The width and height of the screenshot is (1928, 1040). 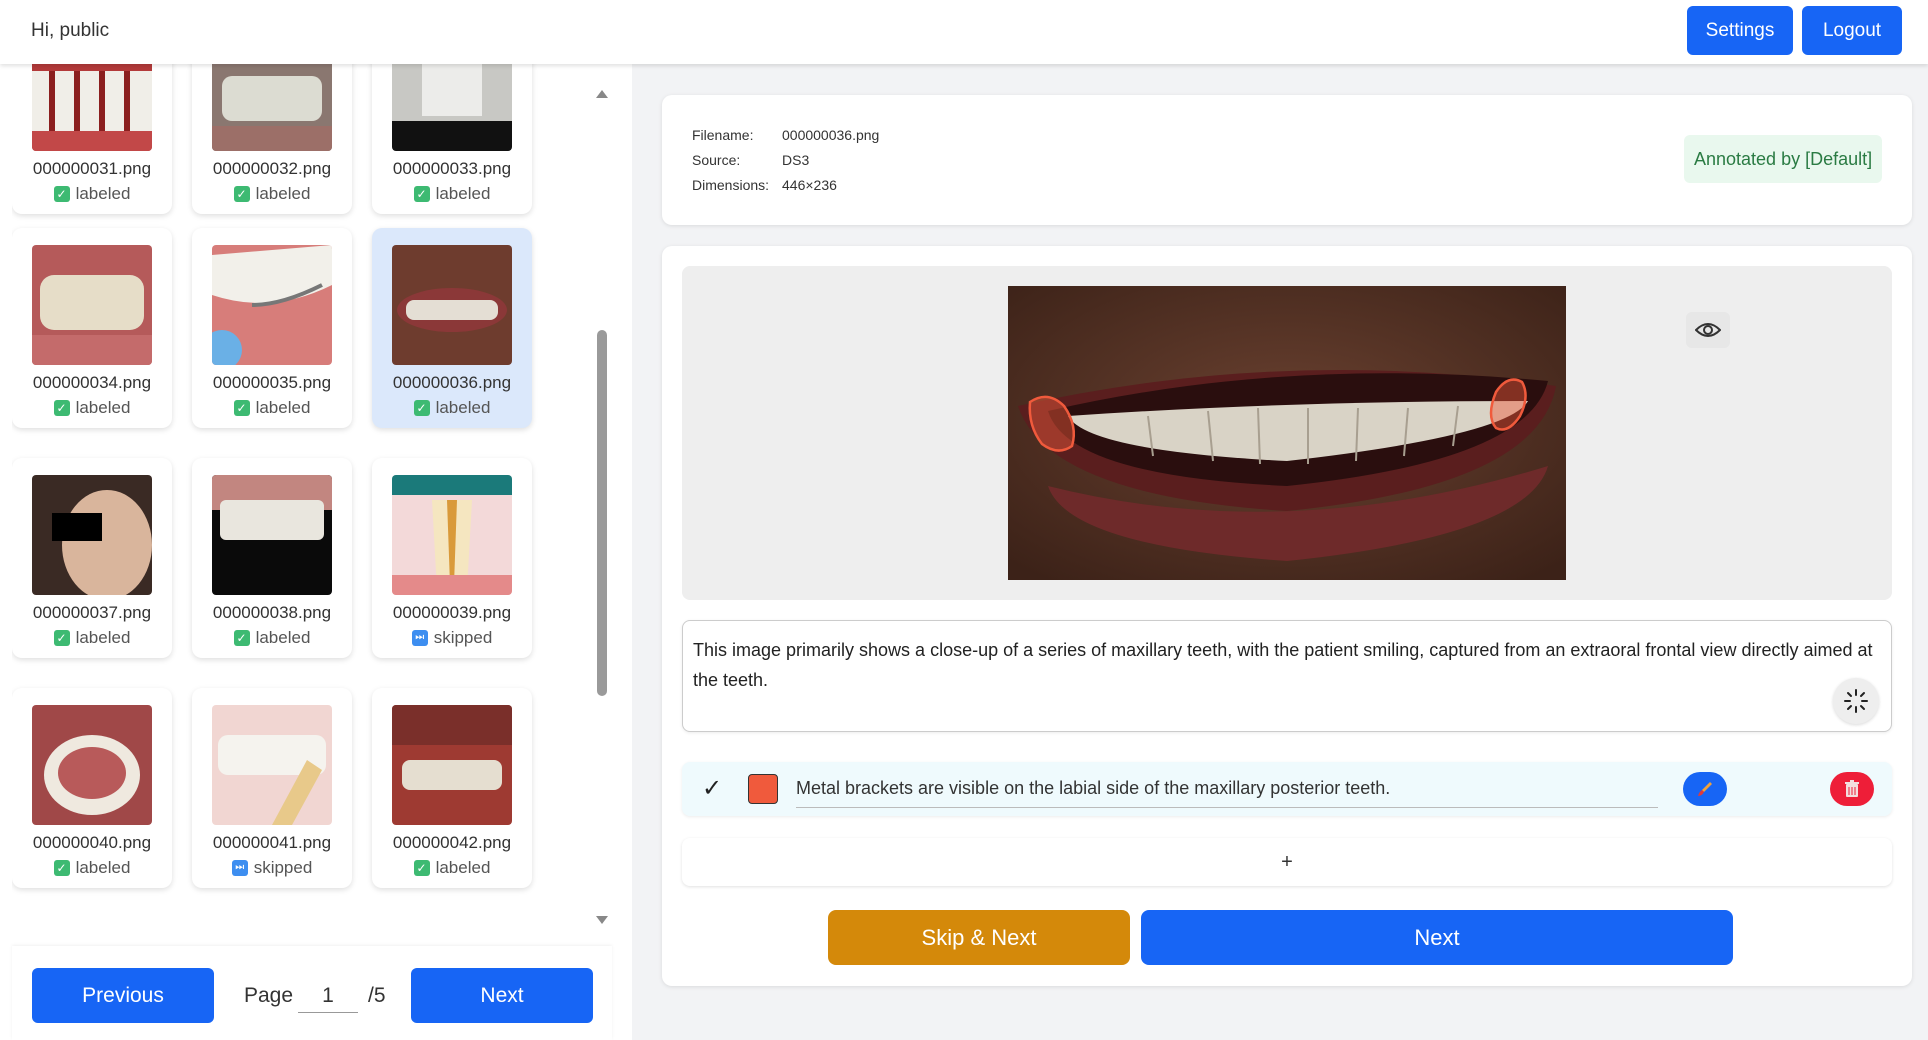 I want to click on delete-finding-button, so click(x=1852, y=789).